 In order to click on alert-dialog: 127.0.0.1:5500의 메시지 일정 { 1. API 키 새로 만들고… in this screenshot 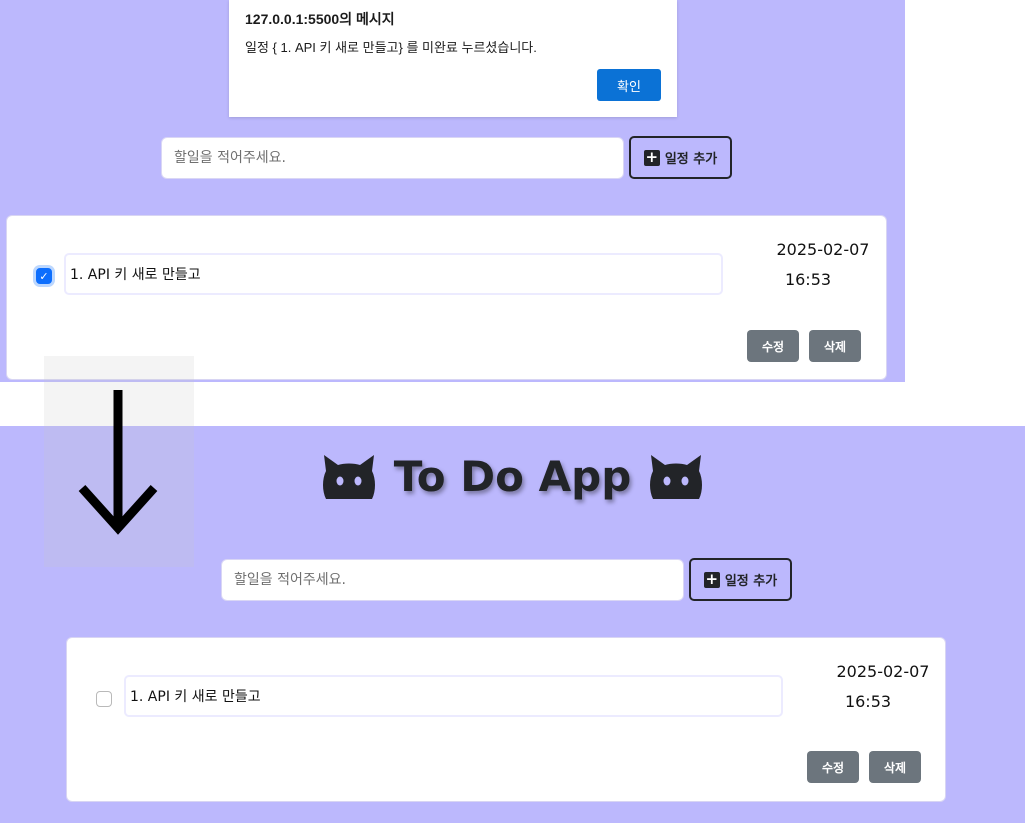, I will do `click(453, 58)`.